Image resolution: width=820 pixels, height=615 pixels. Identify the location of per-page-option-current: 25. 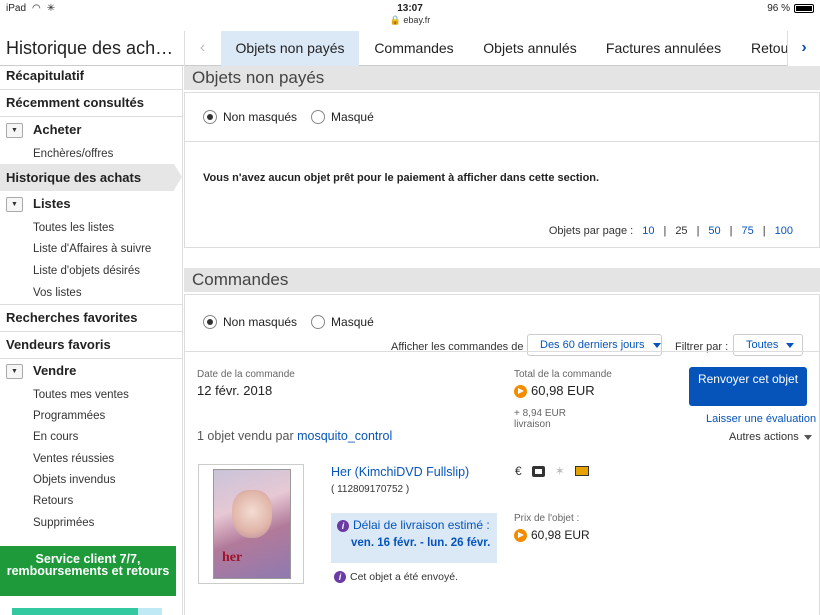
(681, 231).